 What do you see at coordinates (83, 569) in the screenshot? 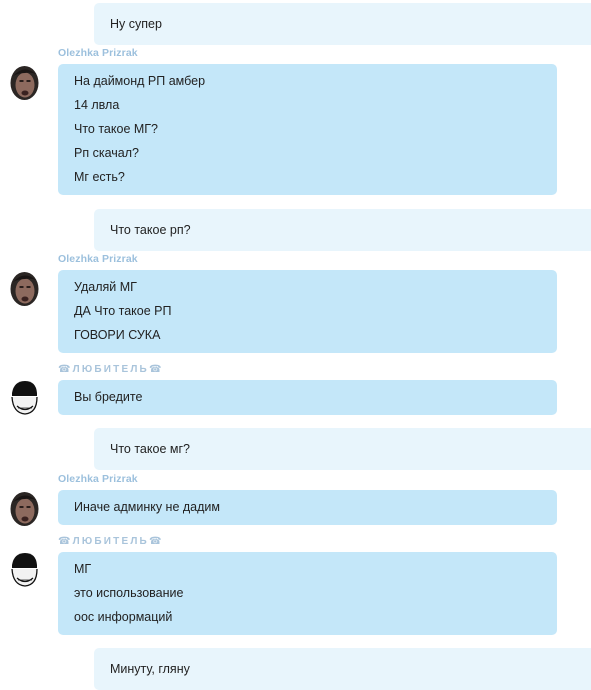
I see `message-text: МГ` at bounding box center [83, 569].